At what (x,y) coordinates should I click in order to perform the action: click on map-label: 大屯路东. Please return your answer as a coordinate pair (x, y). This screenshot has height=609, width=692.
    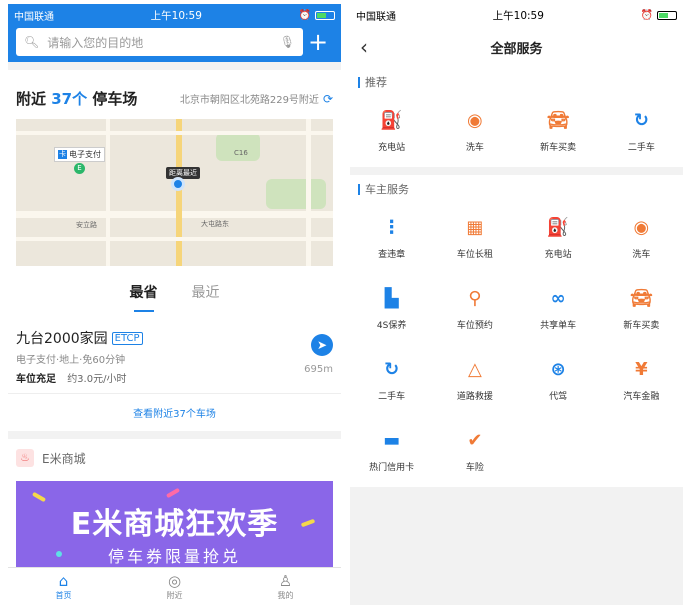
    Looking at the image, I should click on (215, 224).